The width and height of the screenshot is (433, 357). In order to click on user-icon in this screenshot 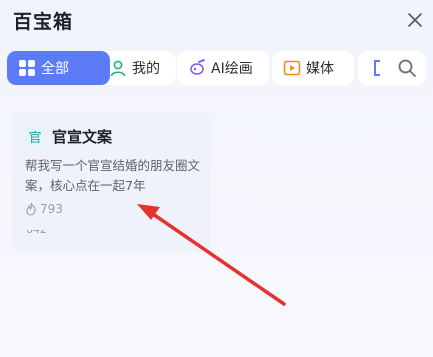, I will do `click(118, 68)`.